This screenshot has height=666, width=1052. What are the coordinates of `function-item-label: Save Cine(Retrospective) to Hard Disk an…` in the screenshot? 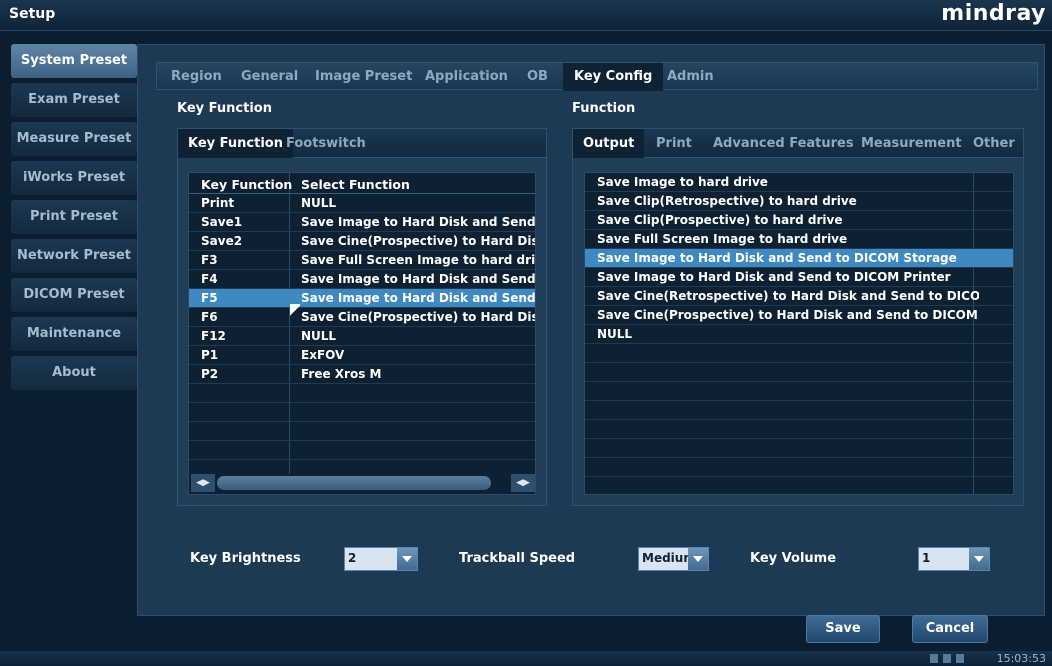 It's located at (788, 296).